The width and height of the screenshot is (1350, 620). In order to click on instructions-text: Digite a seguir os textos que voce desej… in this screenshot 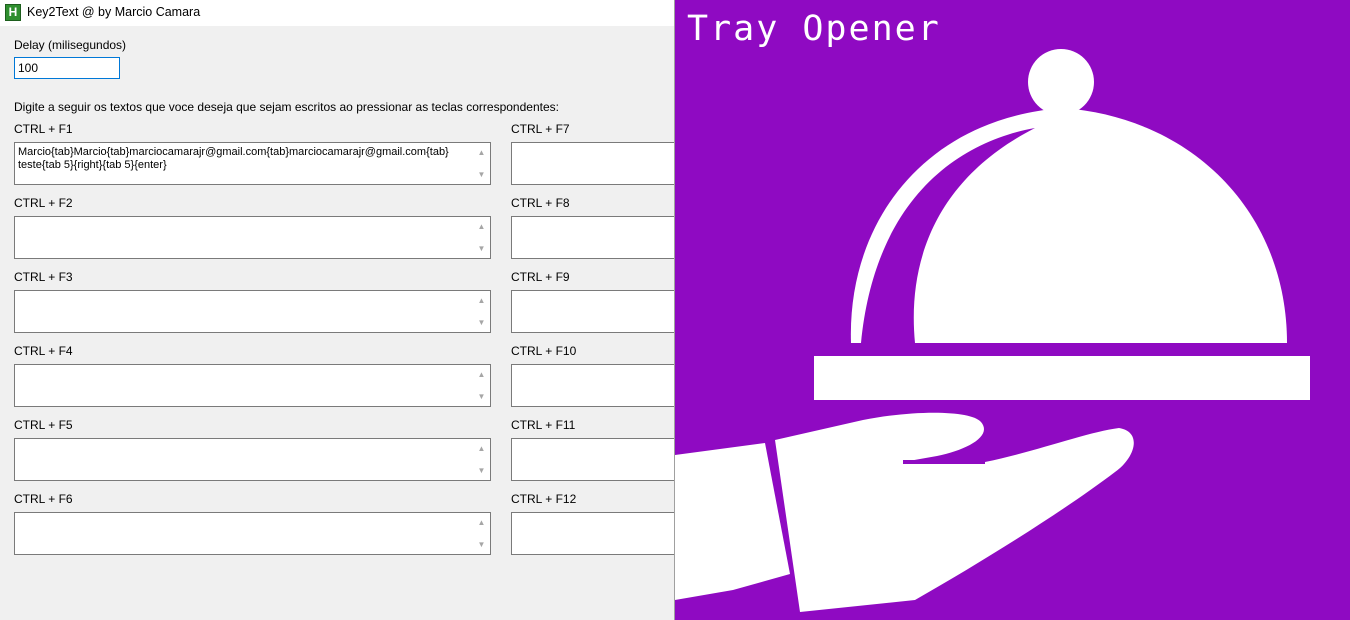, I will do `click(286, 107)`.